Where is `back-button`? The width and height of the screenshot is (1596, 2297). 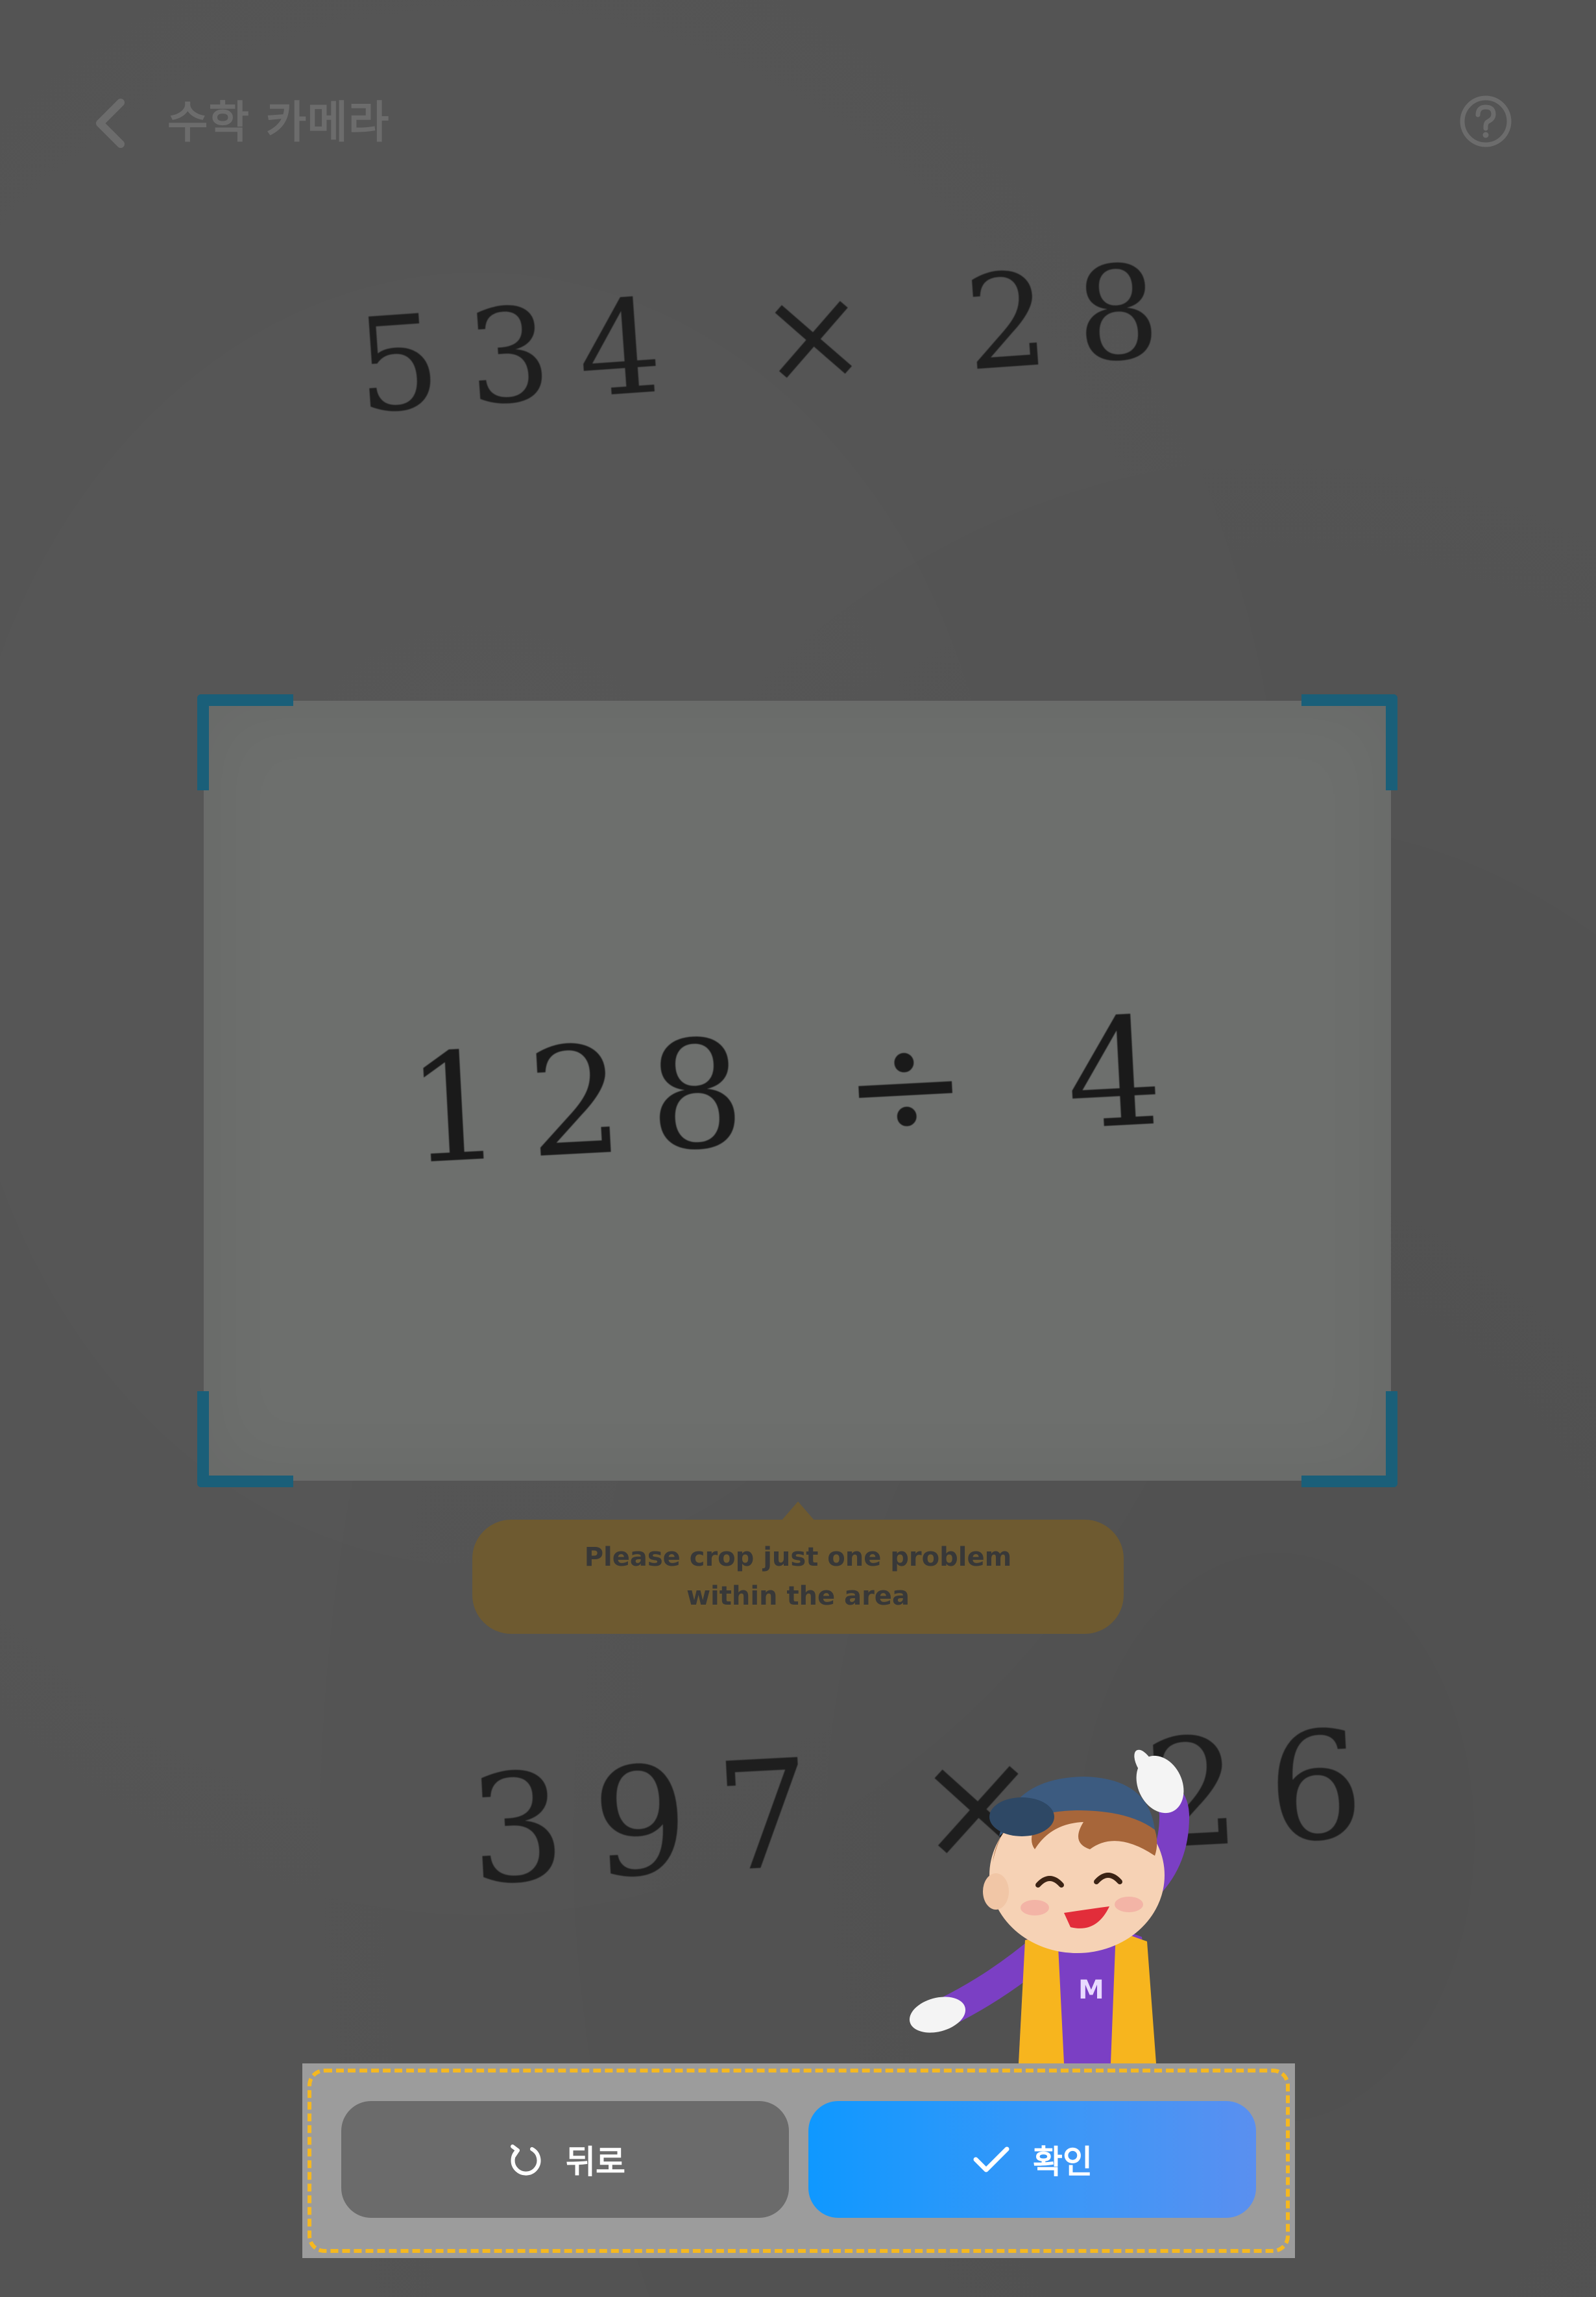 back-button is located at coordinates (110, 123).